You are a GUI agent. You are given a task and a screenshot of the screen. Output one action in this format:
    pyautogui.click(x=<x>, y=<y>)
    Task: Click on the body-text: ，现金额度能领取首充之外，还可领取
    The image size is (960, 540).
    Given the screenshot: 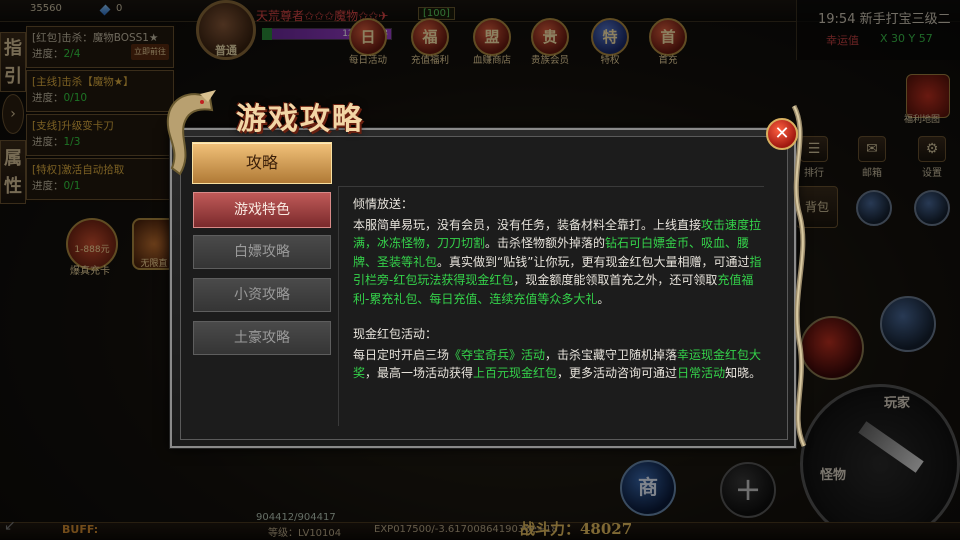 What is the action you would take?
    pyautogui.click(x=615, y=280)
    